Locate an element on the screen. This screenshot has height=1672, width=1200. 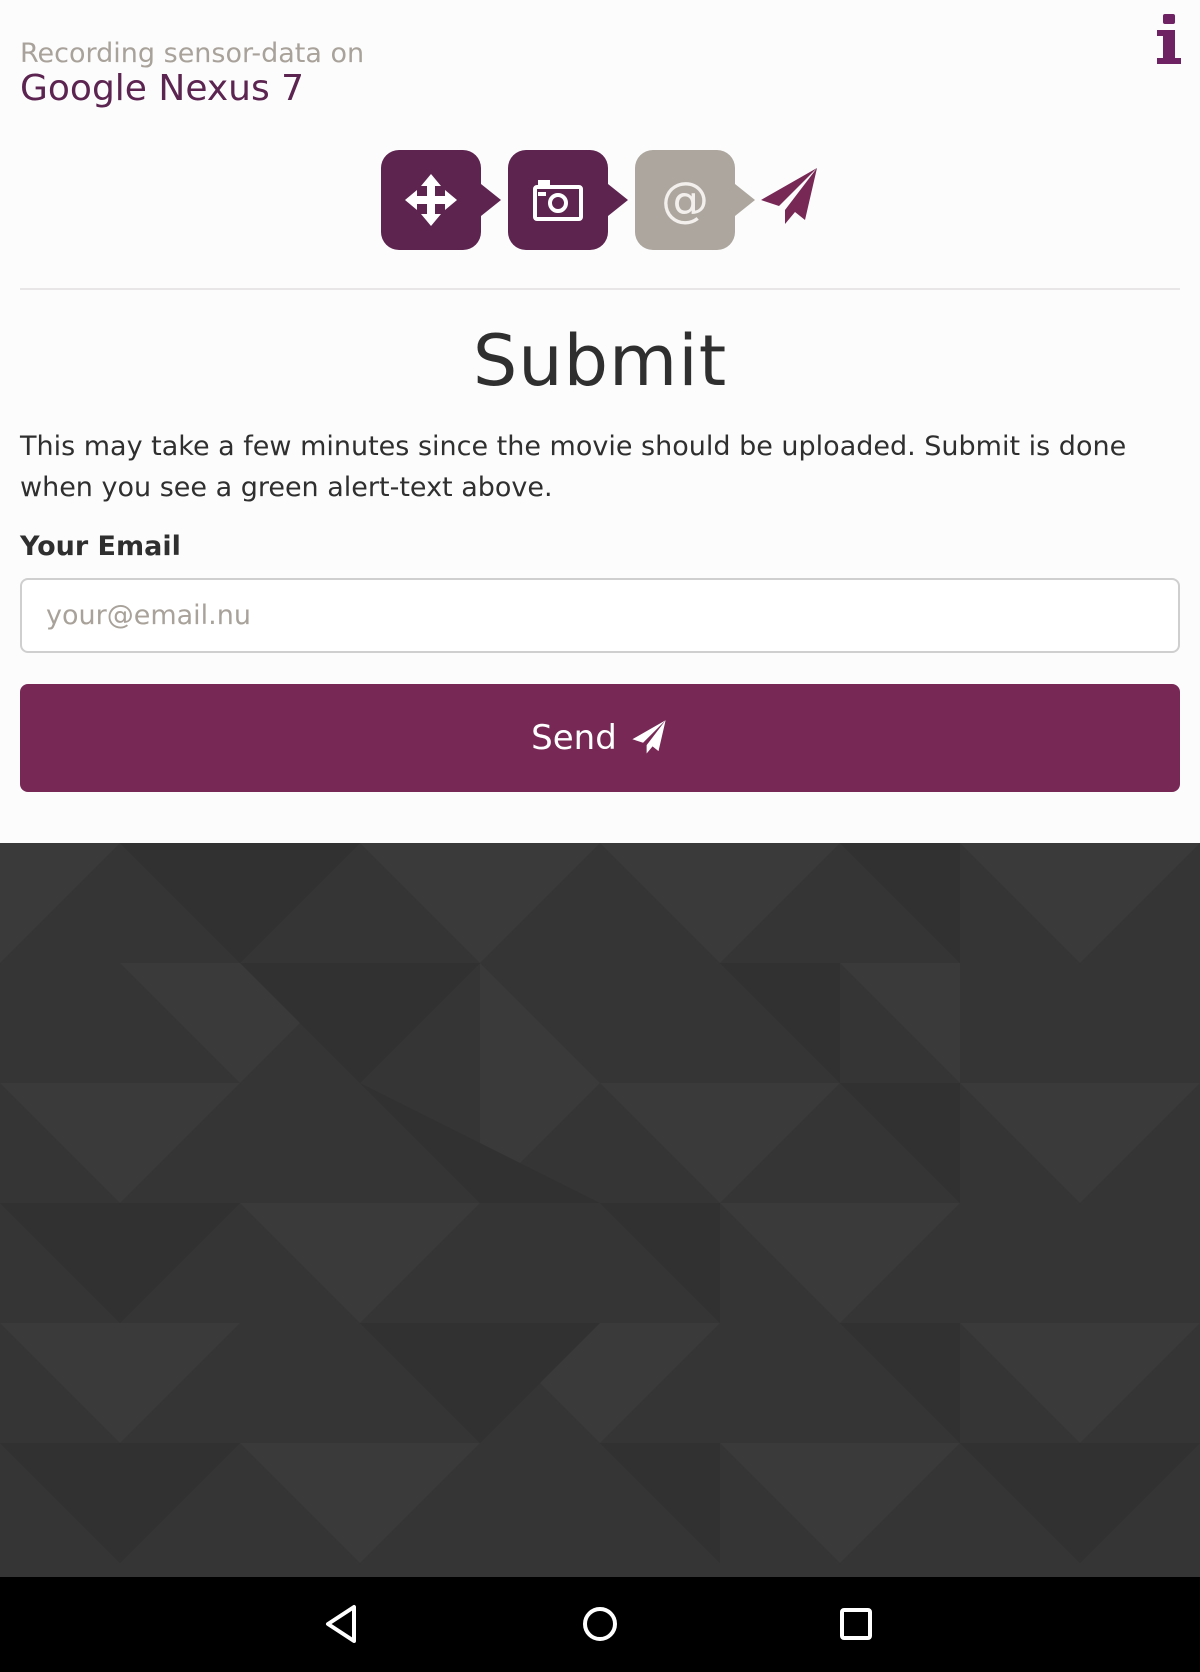
step-camera is located at coordinates (558, 200).